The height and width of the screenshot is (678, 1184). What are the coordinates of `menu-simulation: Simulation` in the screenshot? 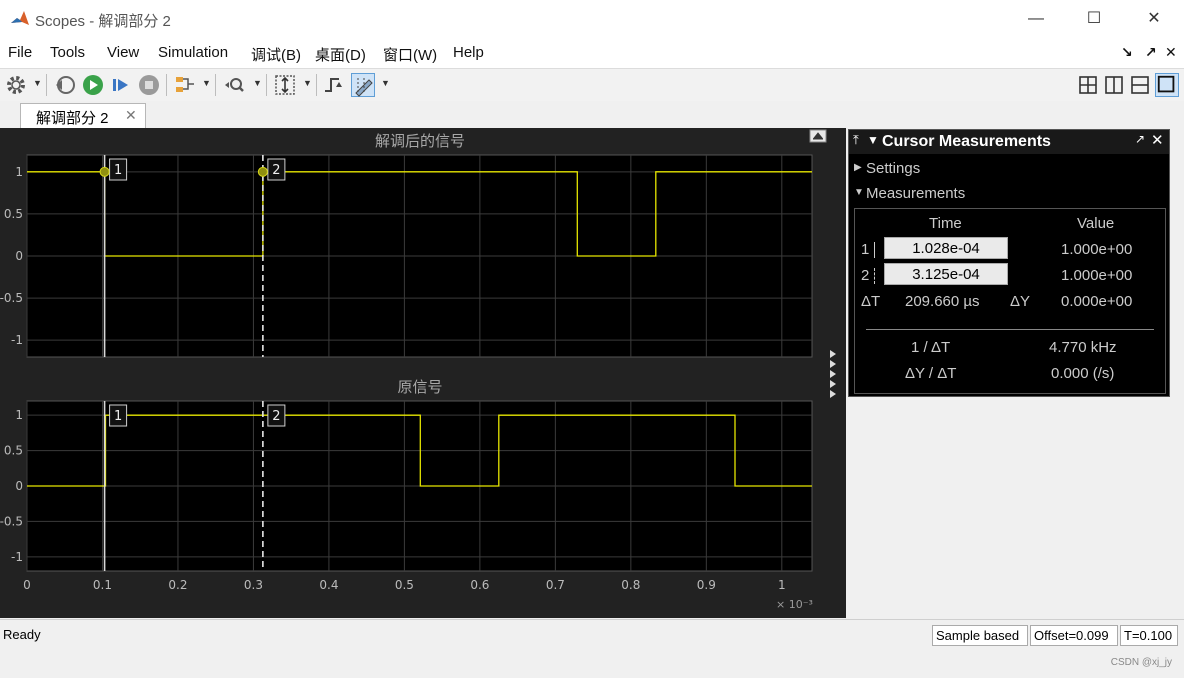 It's located at (193, 52).